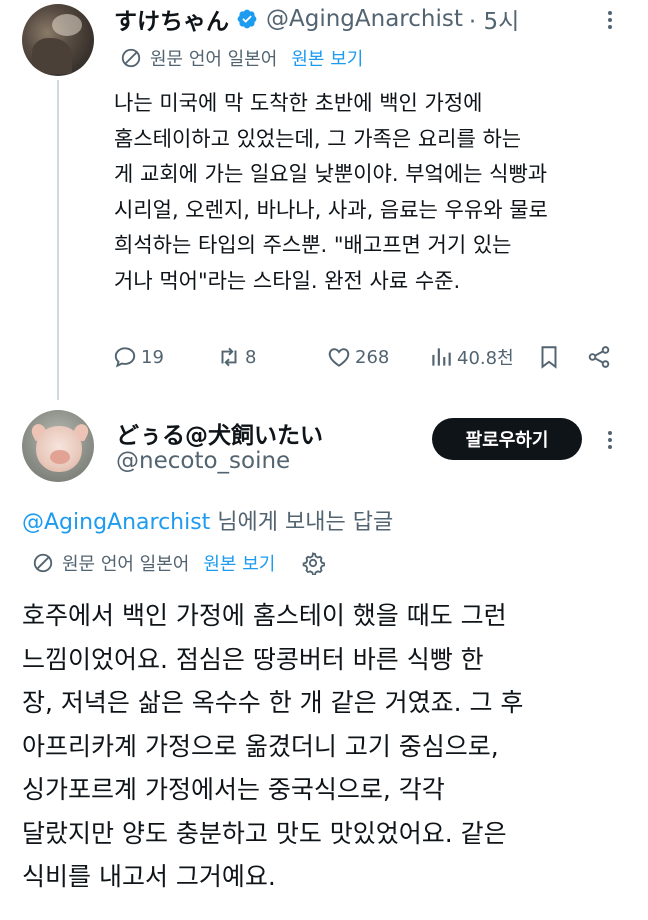 The height and width of the screenshot is (920, 648). Describe the element at coordinates (149, 876) in the screenshot. I see `reply-text-line: 식비를 내고서 그거예요.` at that location.